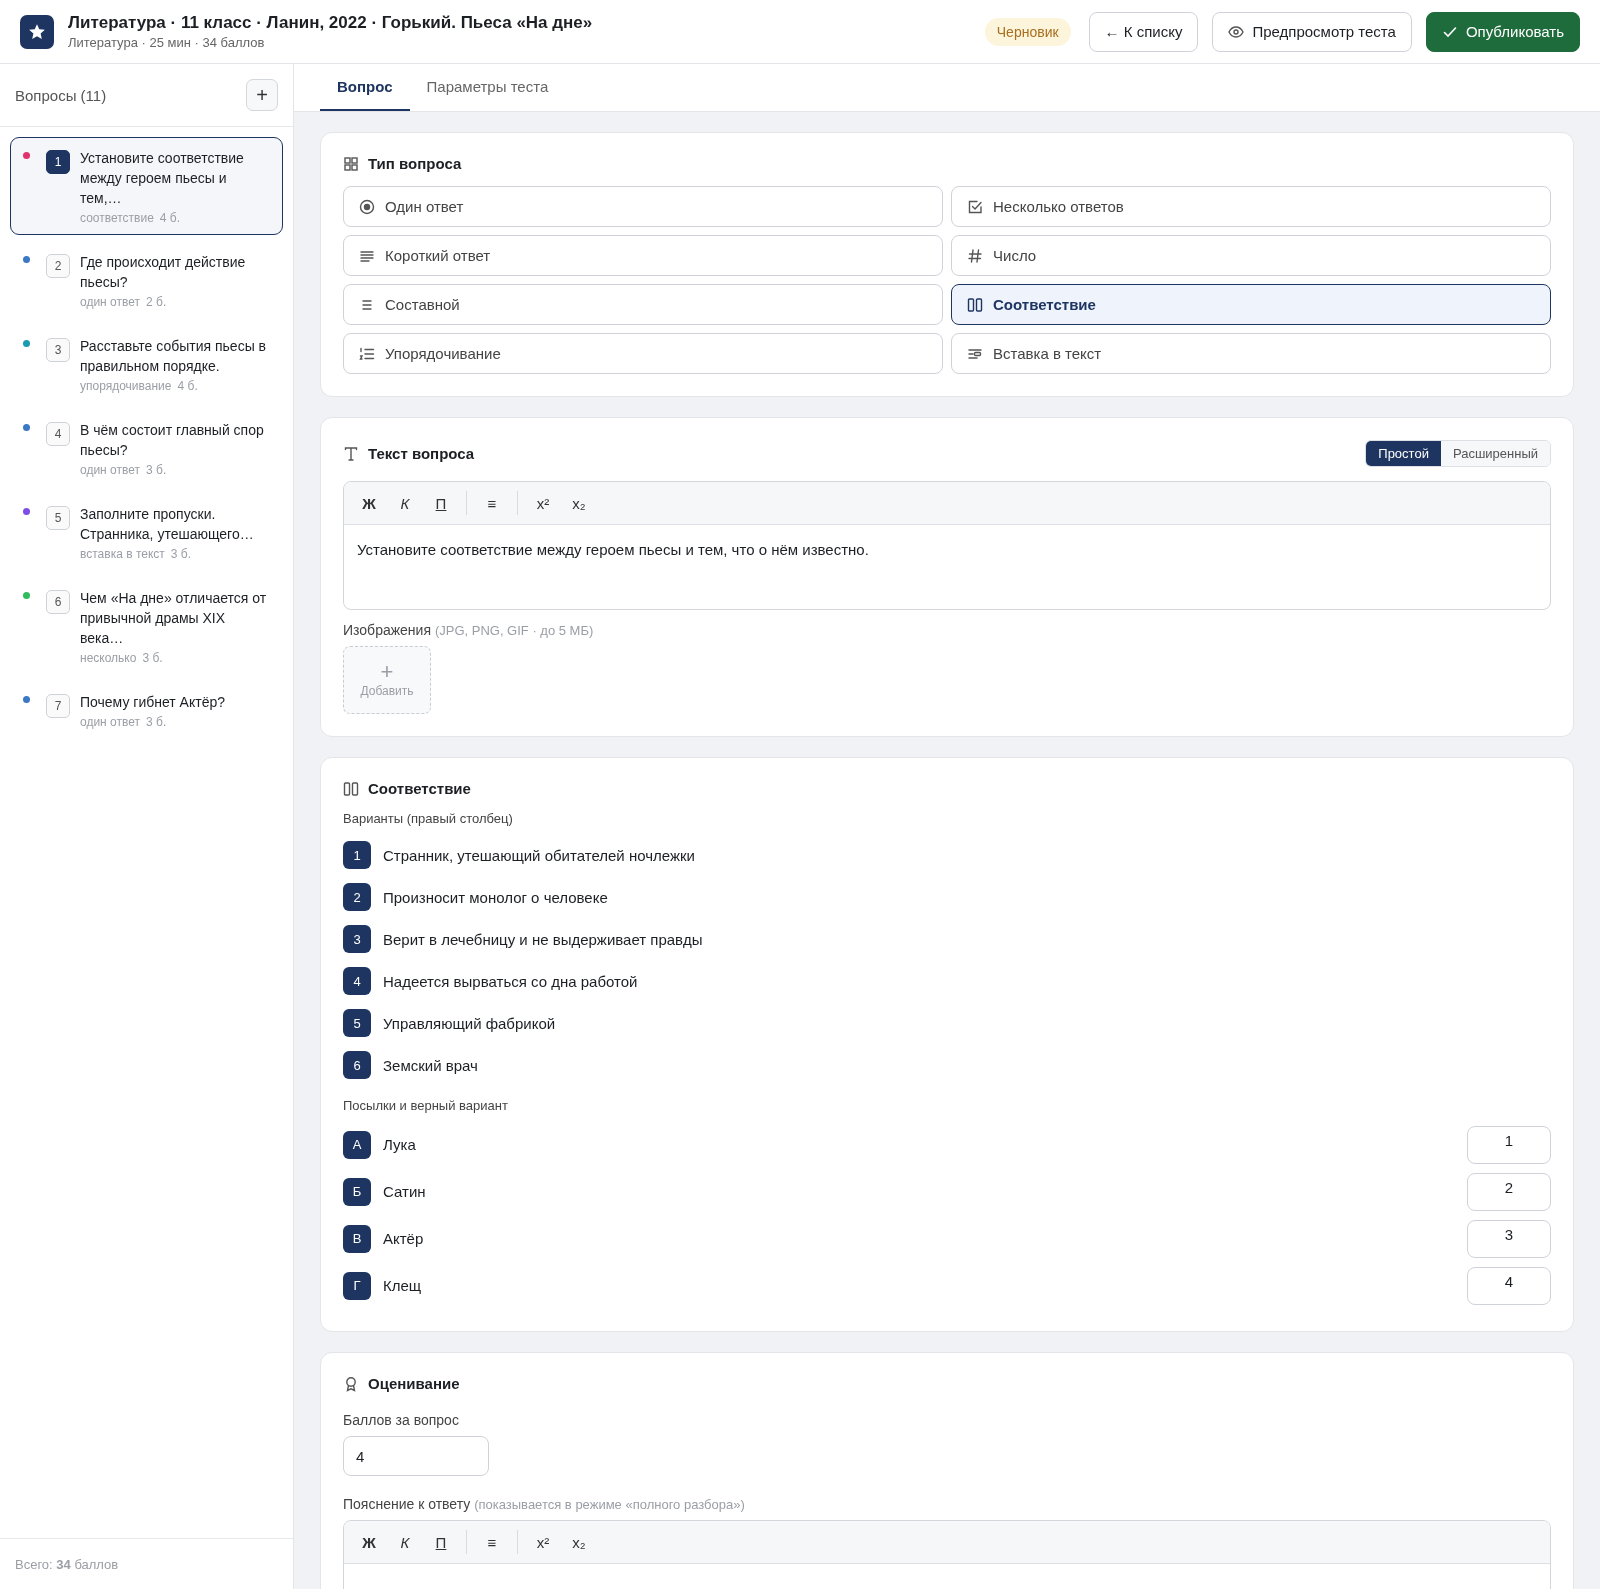  I want to click on explanation-label: Пояснение к ответу, so click(407, 1504).